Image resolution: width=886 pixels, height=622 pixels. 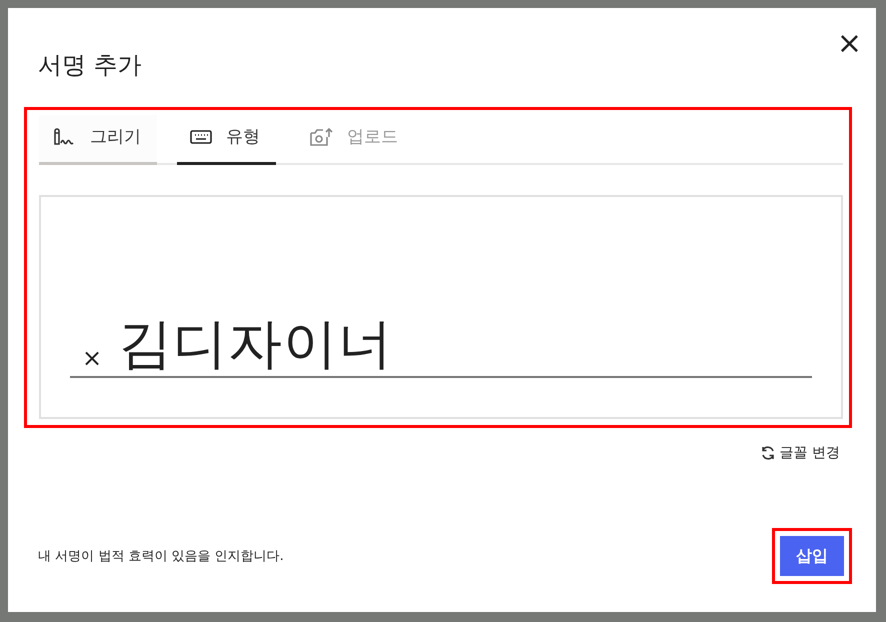 What do you see at coordinates (441, 345) in the screenshot?
I see `signature-field: × 김디자이너` at bounding box center [441, 345].